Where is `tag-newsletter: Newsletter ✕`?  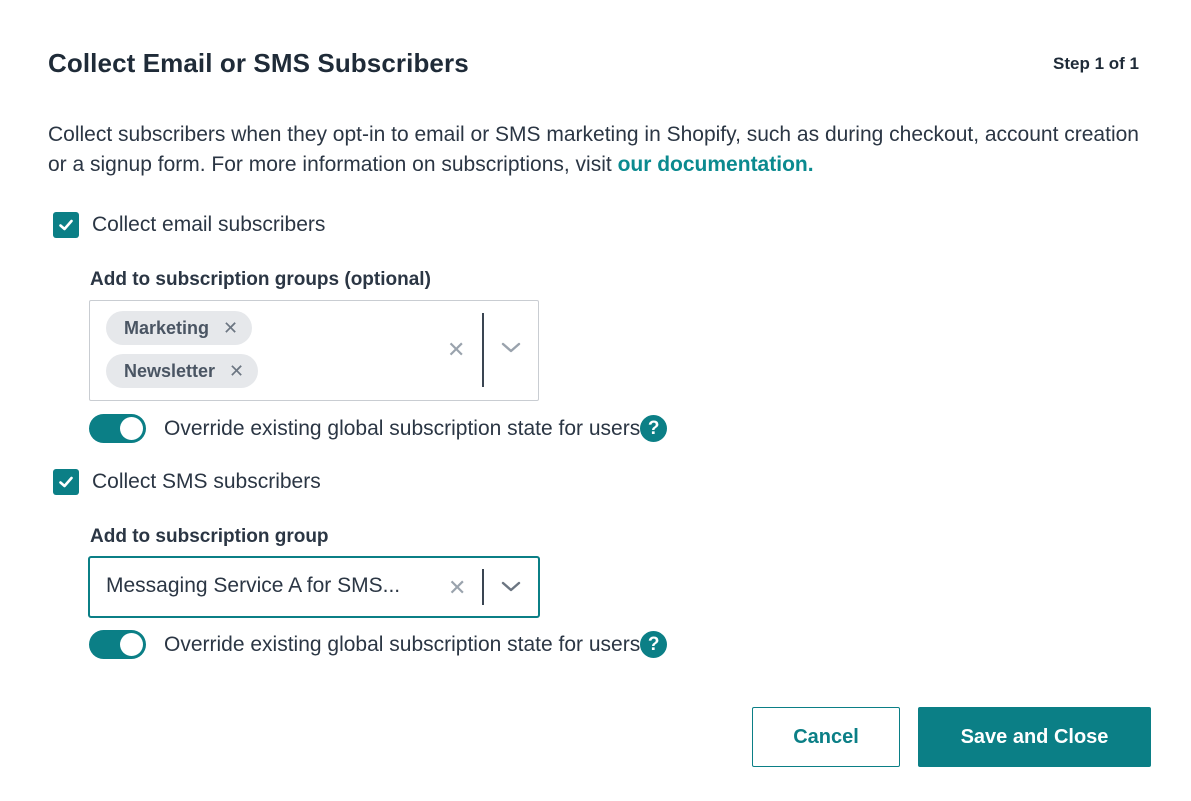 tag-newsletter: Newsletter ✕ is located at coordinates (182, 371).